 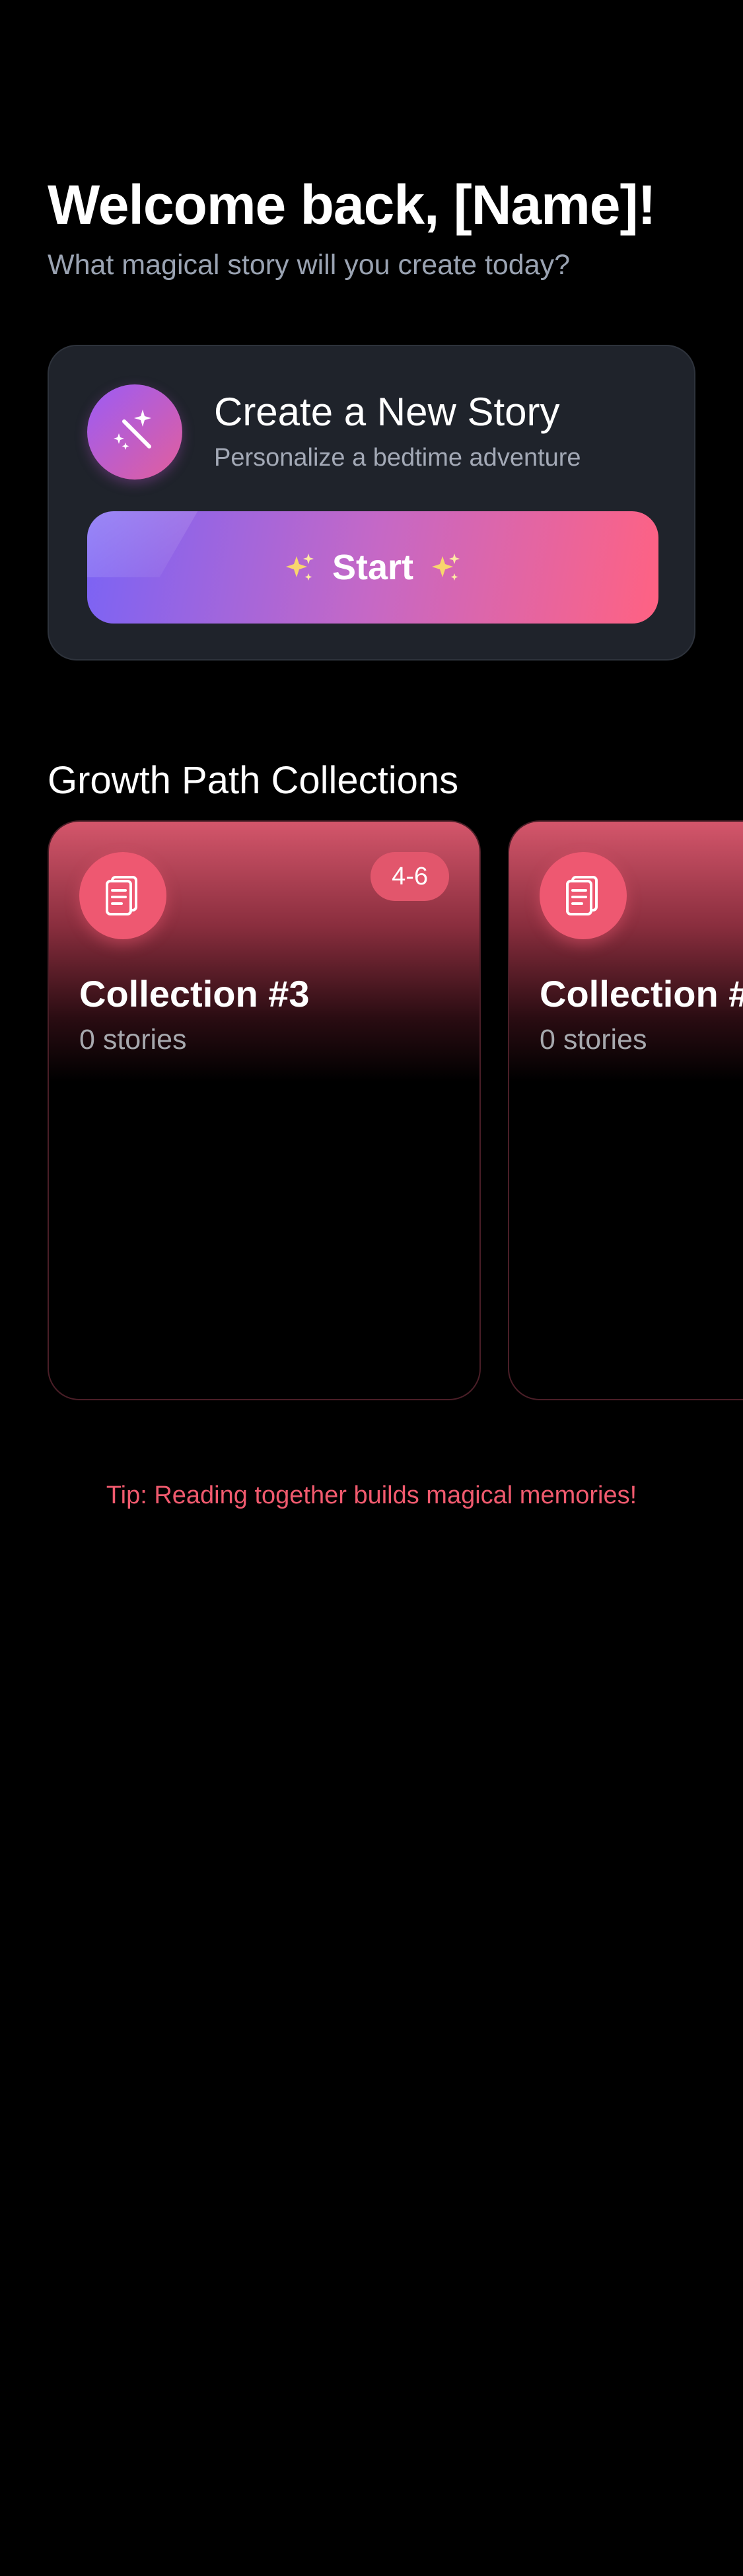 I want to click on age-range-badge: 4-6, so click(x=410, y=877).